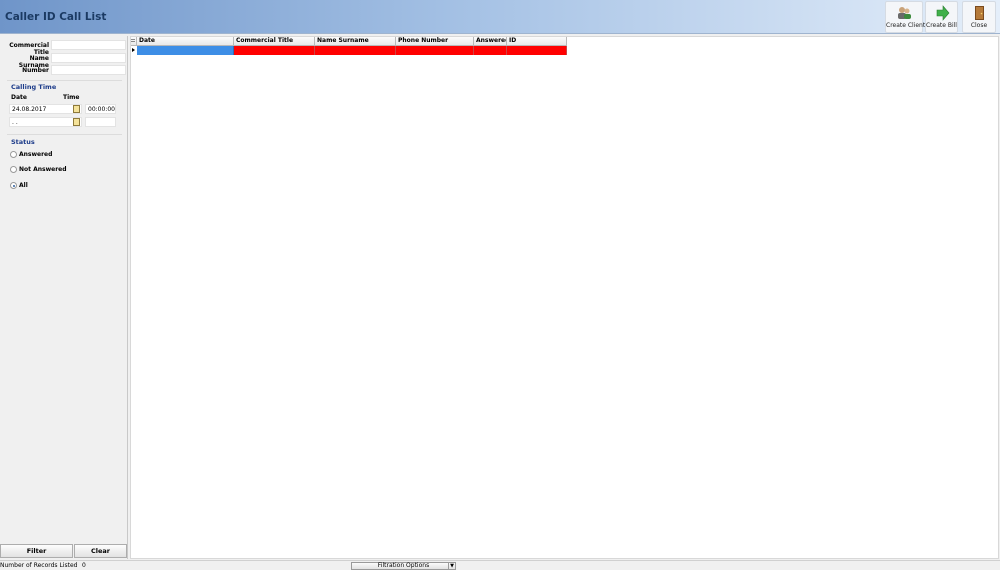 This screenshot has height=570, width=1000. Describe the element at coordinates (185, 41) in the screenshot. I see `column-header-date: Date` at that location.